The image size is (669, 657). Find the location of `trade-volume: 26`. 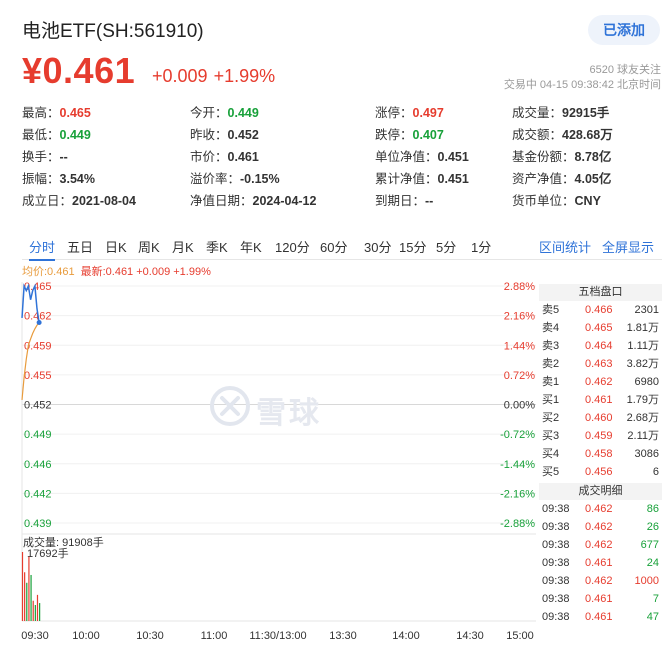

trade-volume: 26 is located at coordinates (652, 527).